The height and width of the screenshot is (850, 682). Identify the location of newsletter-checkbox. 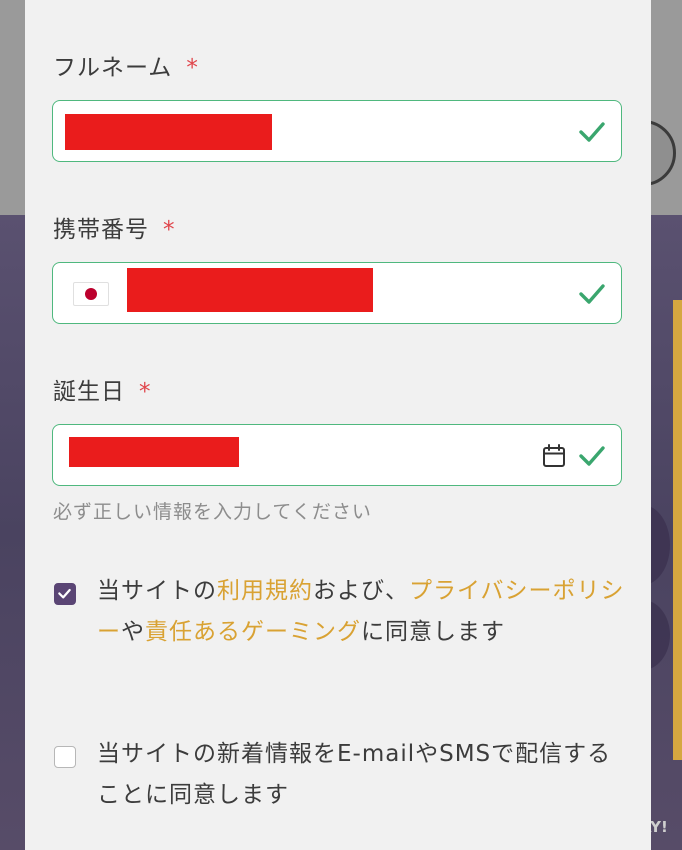
(65, 757).